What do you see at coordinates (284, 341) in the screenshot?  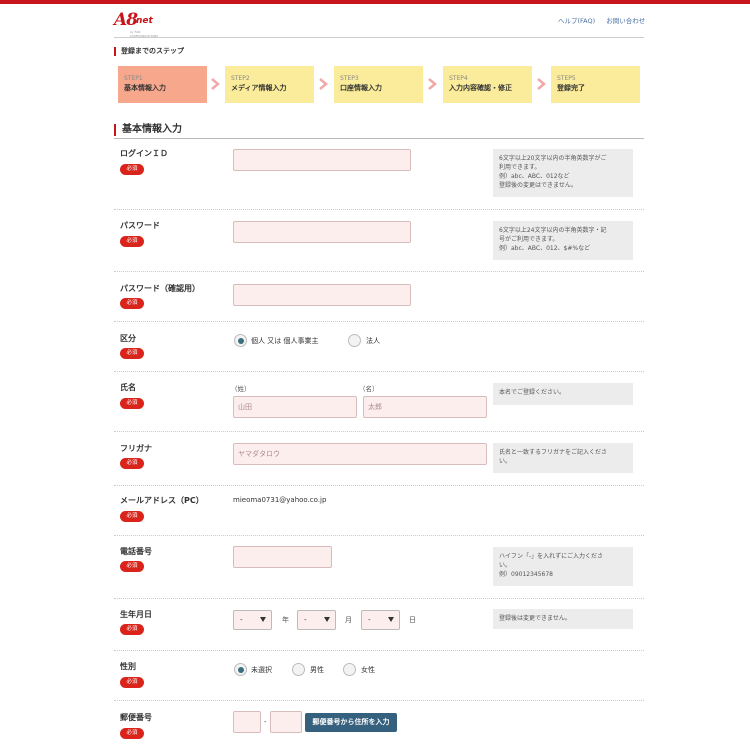 I see `category-individual-label: 個人 又は 個人事業主` at bounding box center [284, 341].